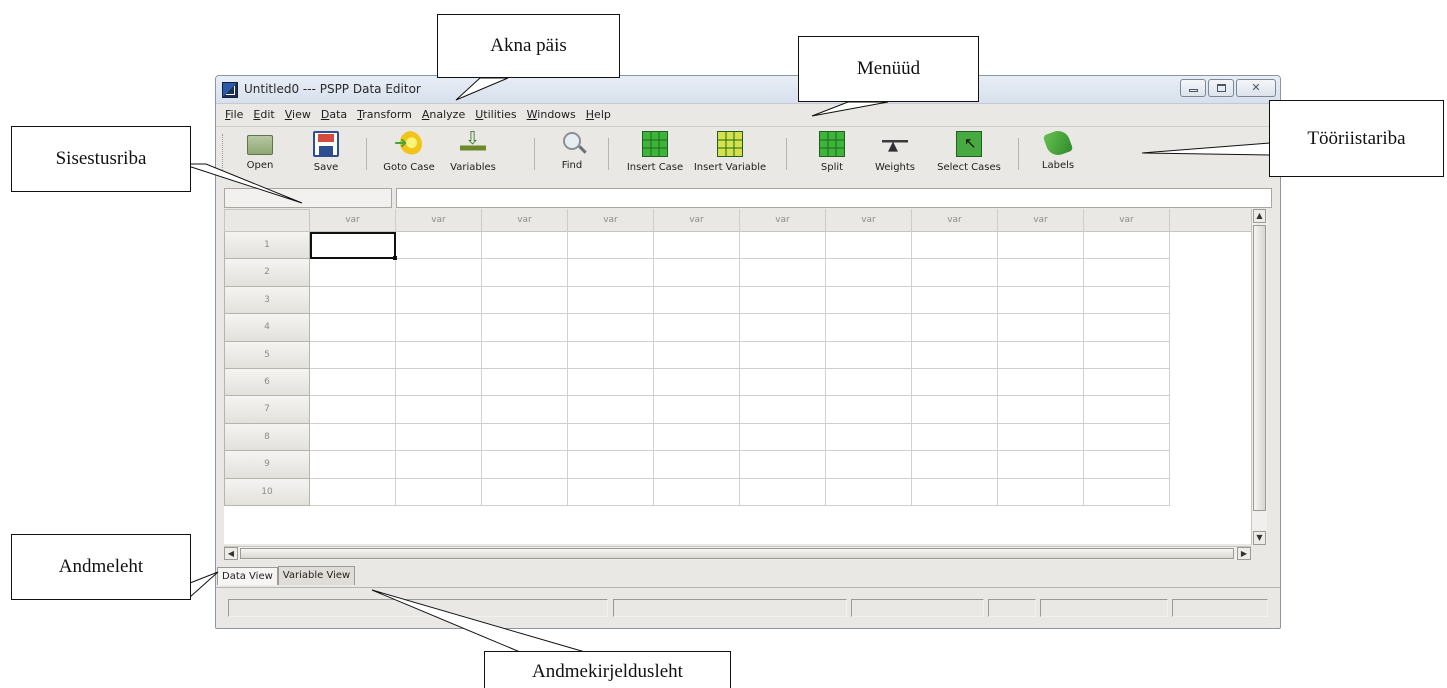 The height and width of the screenshot is (688, 1447). Describe the element at coordinates (895, 156) in the screenshot. I see `weights-button: Weights` at that location.